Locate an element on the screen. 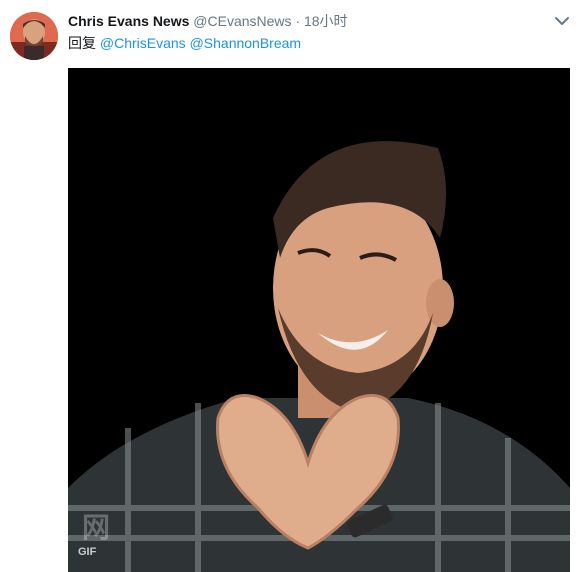 This screenshot has width=587, height=572. gif-badge: GIF is located at coordinates (87, 552).